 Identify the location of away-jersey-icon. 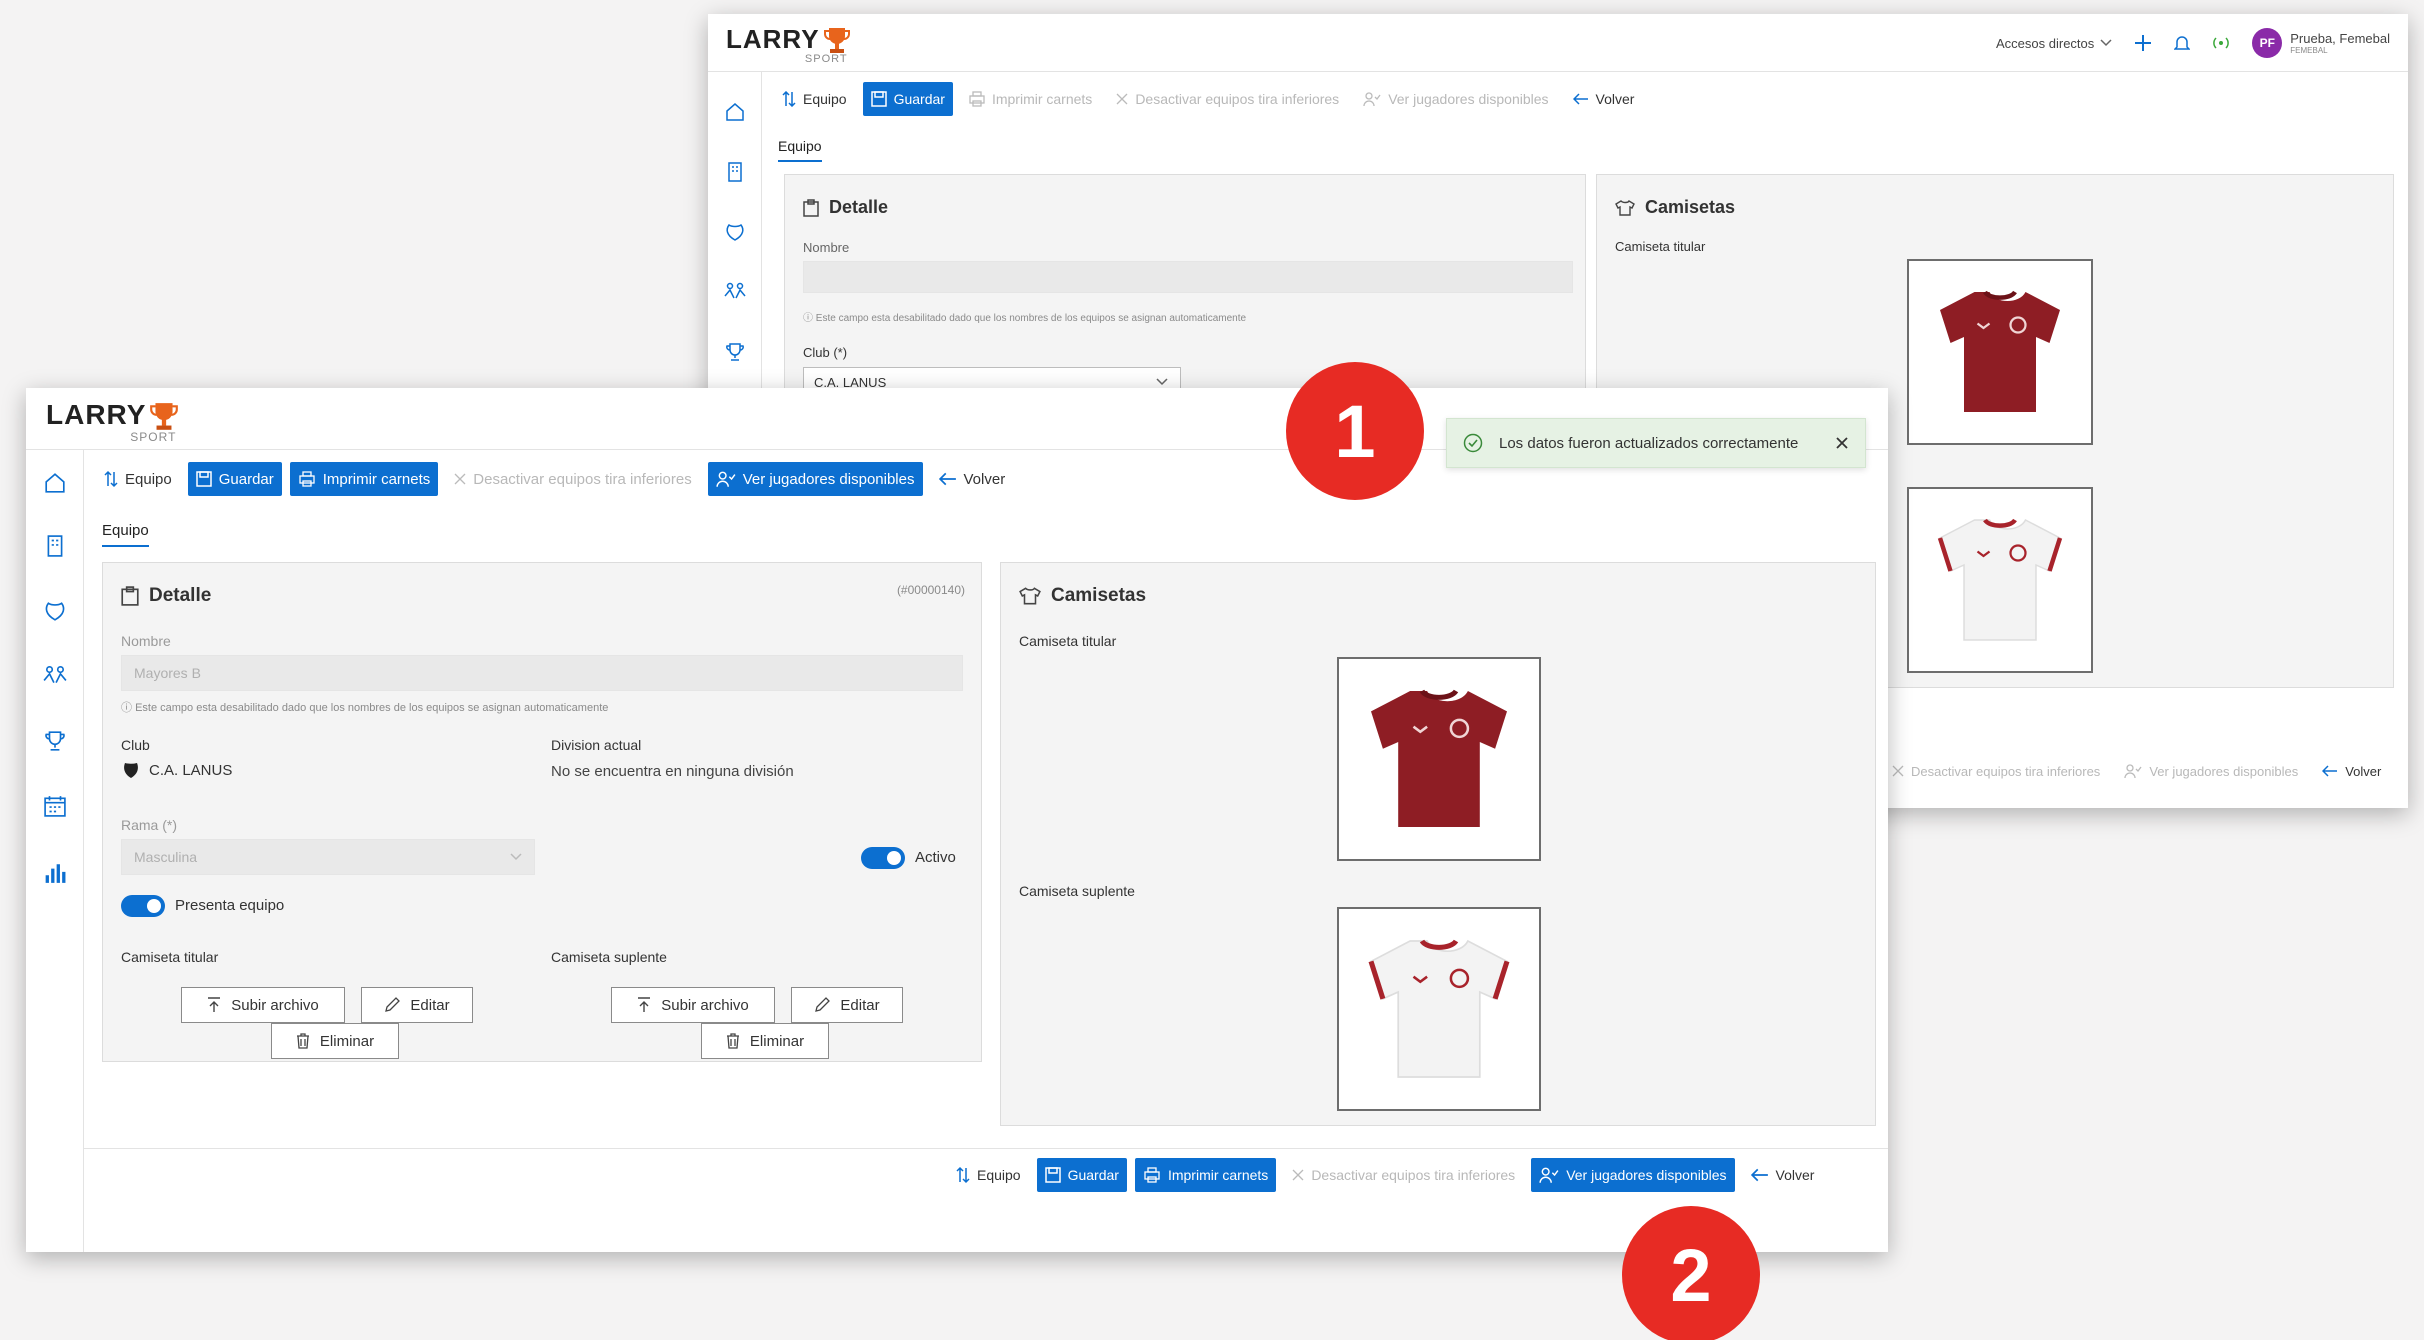
(2000, 579).